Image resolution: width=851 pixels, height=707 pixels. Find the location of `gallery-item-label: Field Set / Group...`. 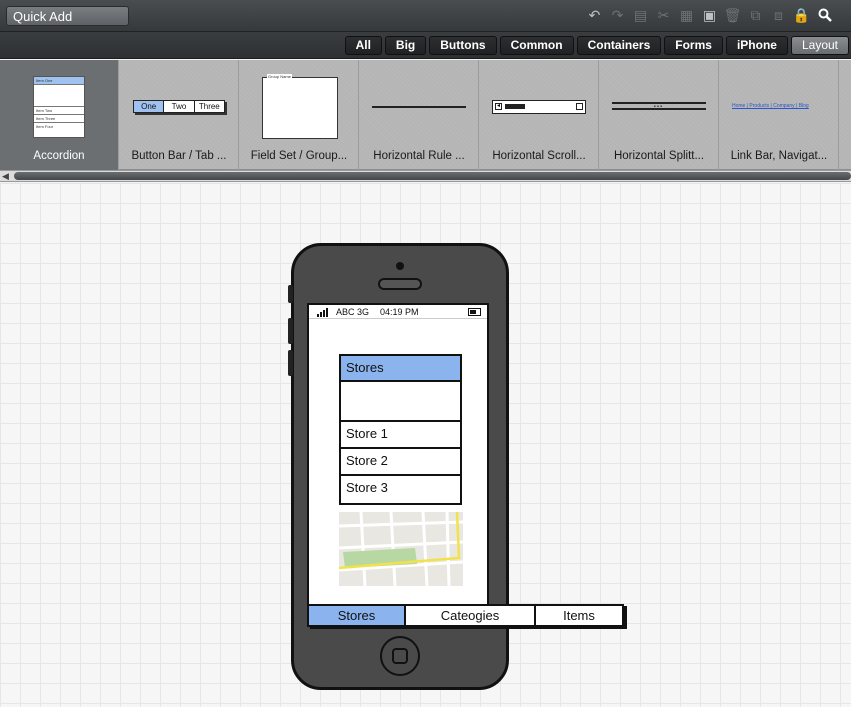

gallery-item-label: Field Set / Group... is located at coordinates (299, 156).